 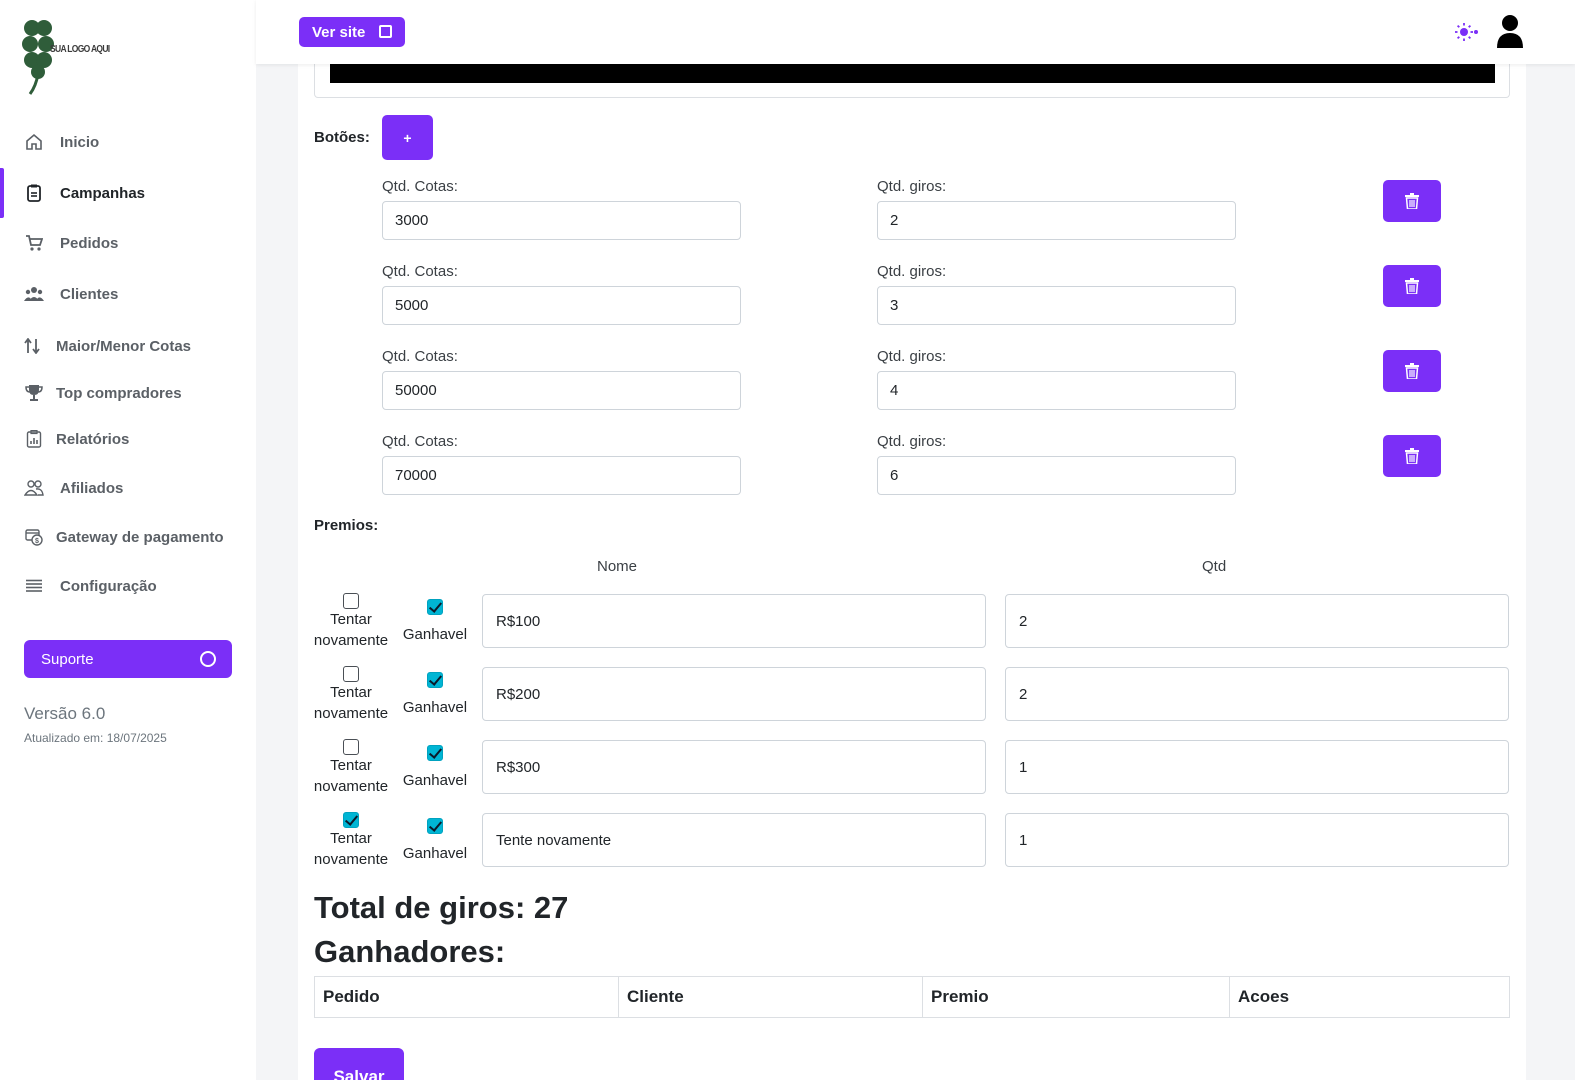 I want to click on giros-input: 2, so click(x=1056, y=220).